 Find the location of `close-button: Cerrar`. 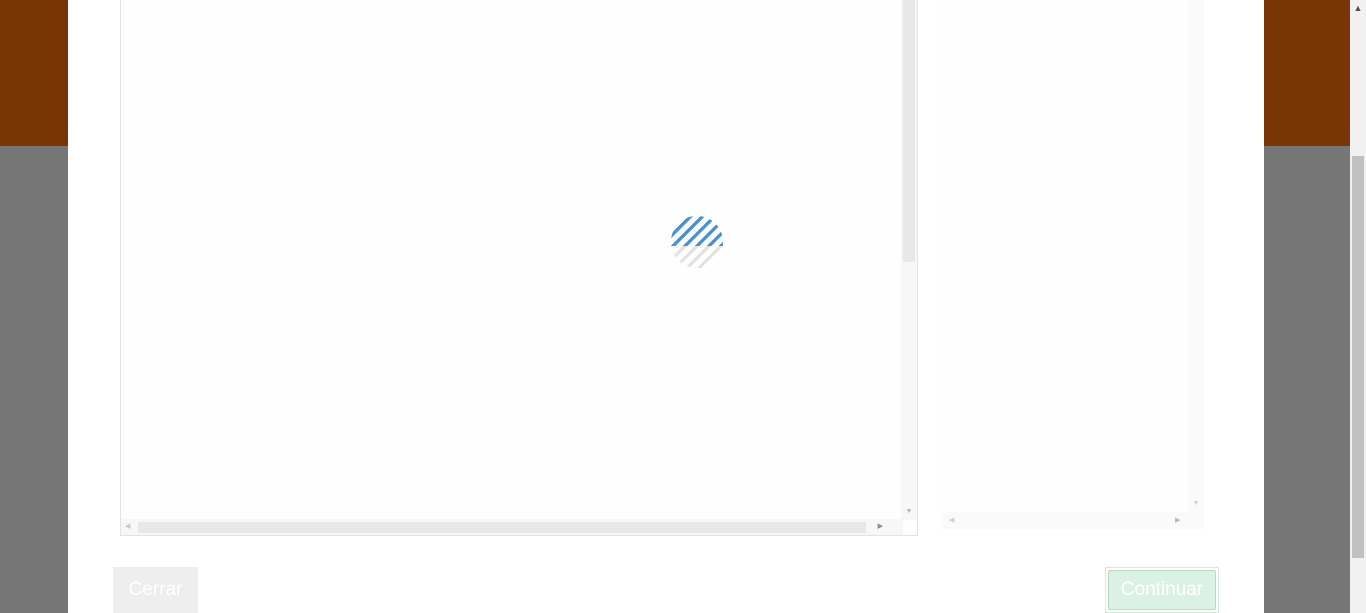

close-button: Cerrar is located at coordinates (155, 590).